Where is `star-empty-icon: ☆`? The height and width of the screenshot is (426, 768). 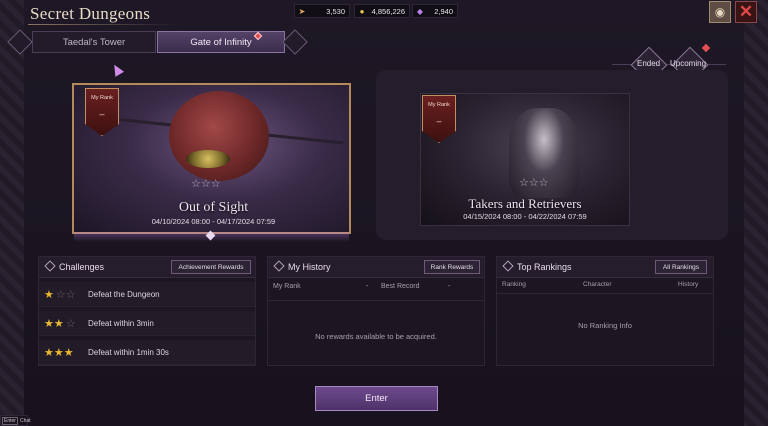
star-empty-icon: ☆ is located at coordinates (70, 323).